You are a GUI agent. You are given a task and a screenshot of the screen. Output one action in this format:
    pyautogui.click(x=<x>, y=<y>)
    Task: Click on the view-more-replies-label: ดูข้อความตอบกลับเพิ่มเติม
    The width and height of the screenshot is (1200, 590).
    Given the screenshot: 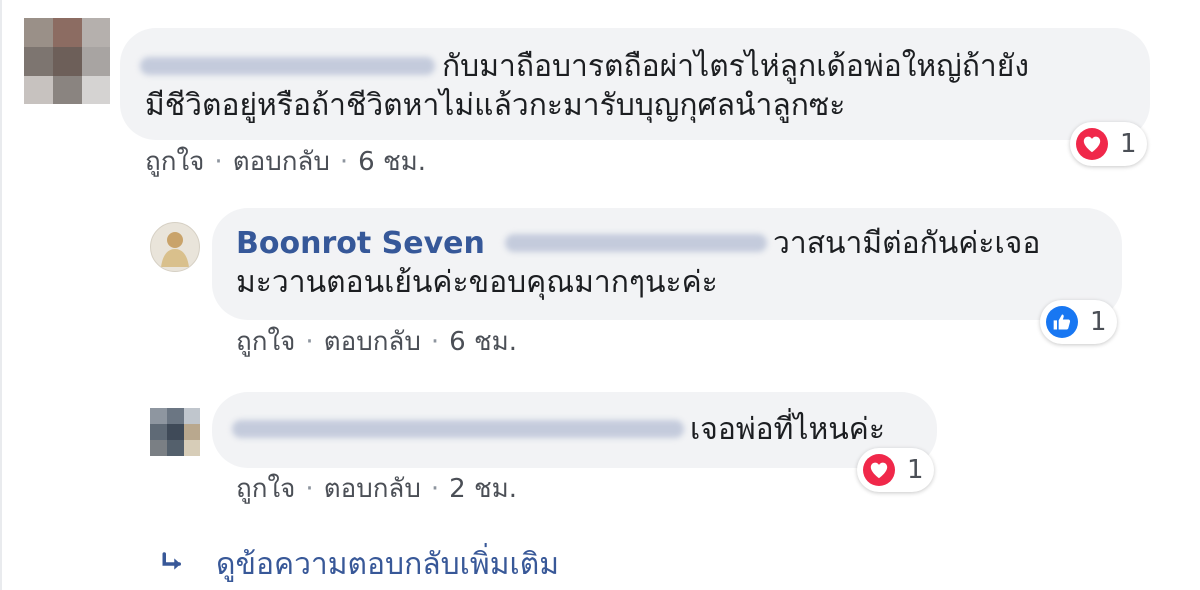 What is the action you would take?
    pyautogui.click(x=387, y=564)
    